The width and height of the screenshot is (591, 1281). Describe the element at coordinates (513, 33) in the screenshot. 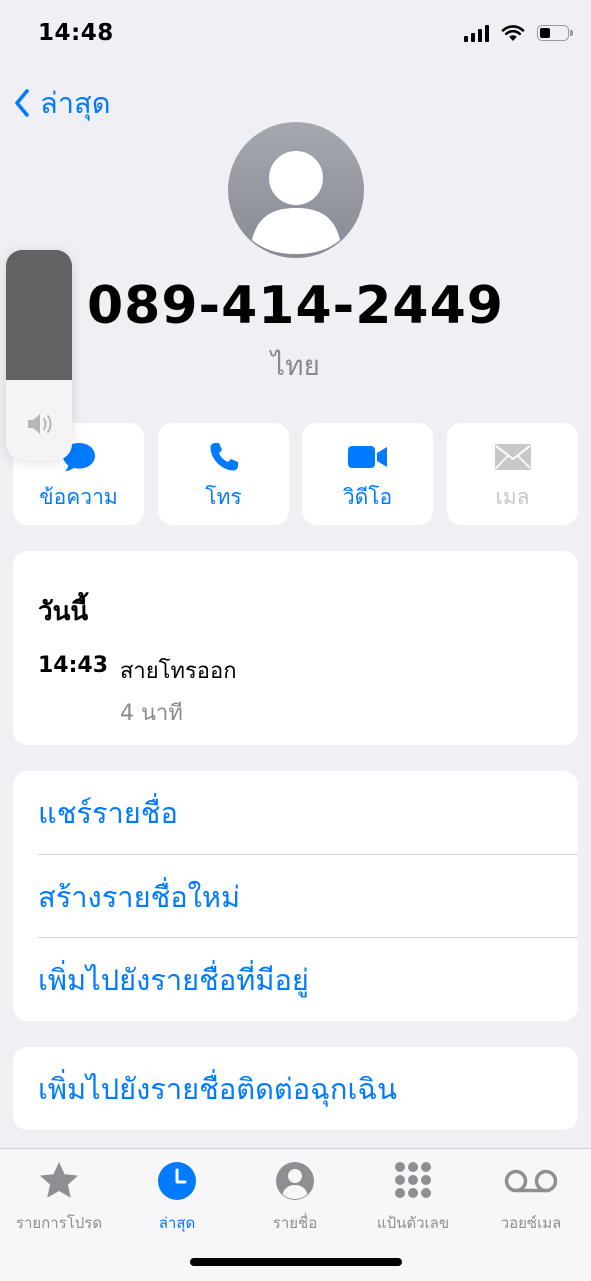

I see `wifi-icon` at that location.